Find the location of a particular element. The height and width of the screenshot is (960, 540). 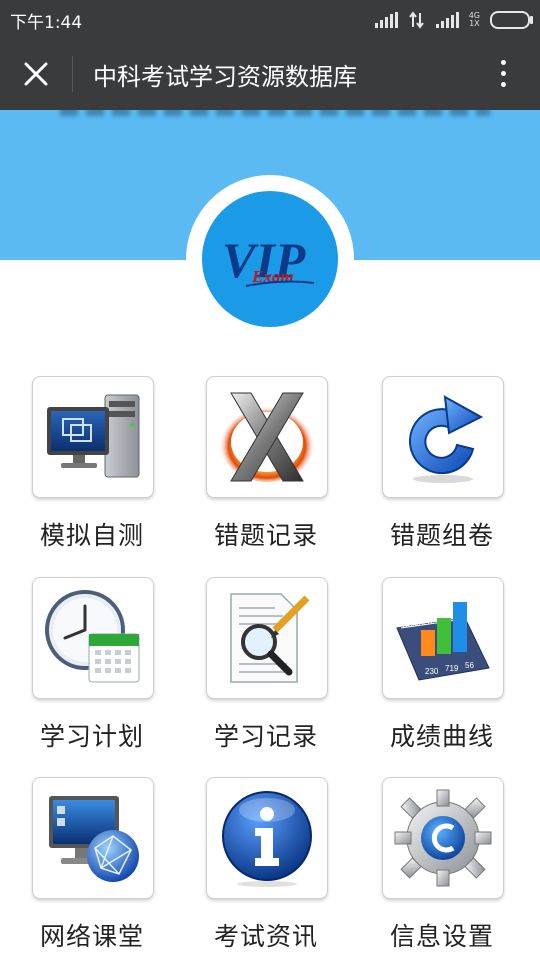

clock-calendar-icon is located at coordinates (92, 636).